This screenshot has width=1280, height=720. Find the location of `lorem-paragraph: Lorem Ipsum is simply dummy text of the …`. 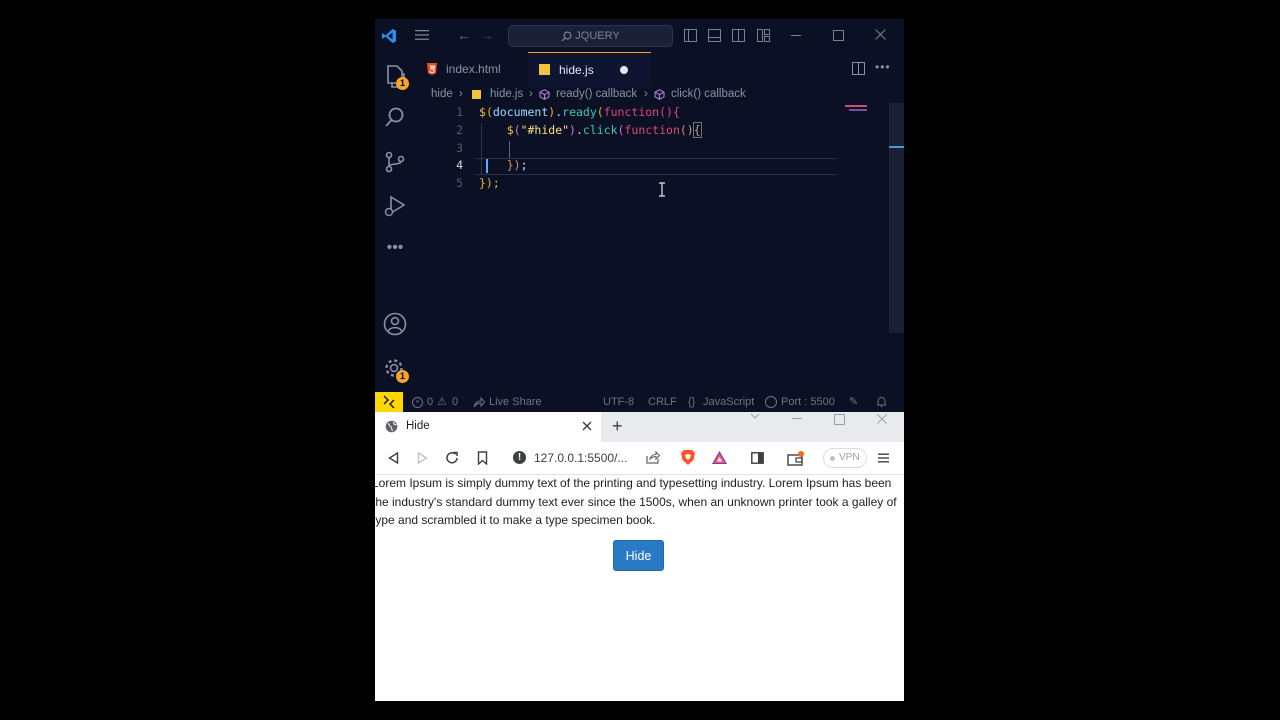

lorem-paragraph: Lorem Ipsum is simply dummy text of the … is located at coordinates (636, 501).